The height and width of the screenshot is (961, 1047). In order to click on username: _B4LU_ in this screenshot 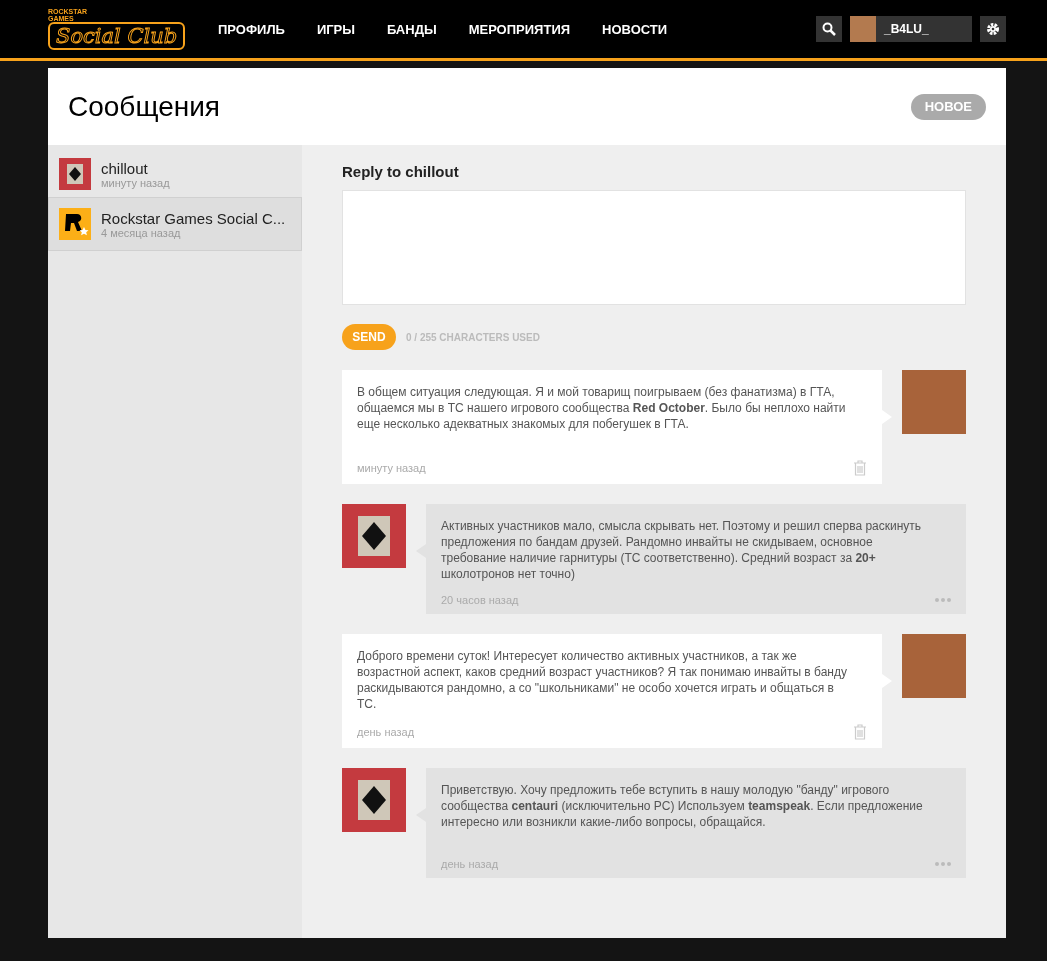, I will do `click(906, 29)`.